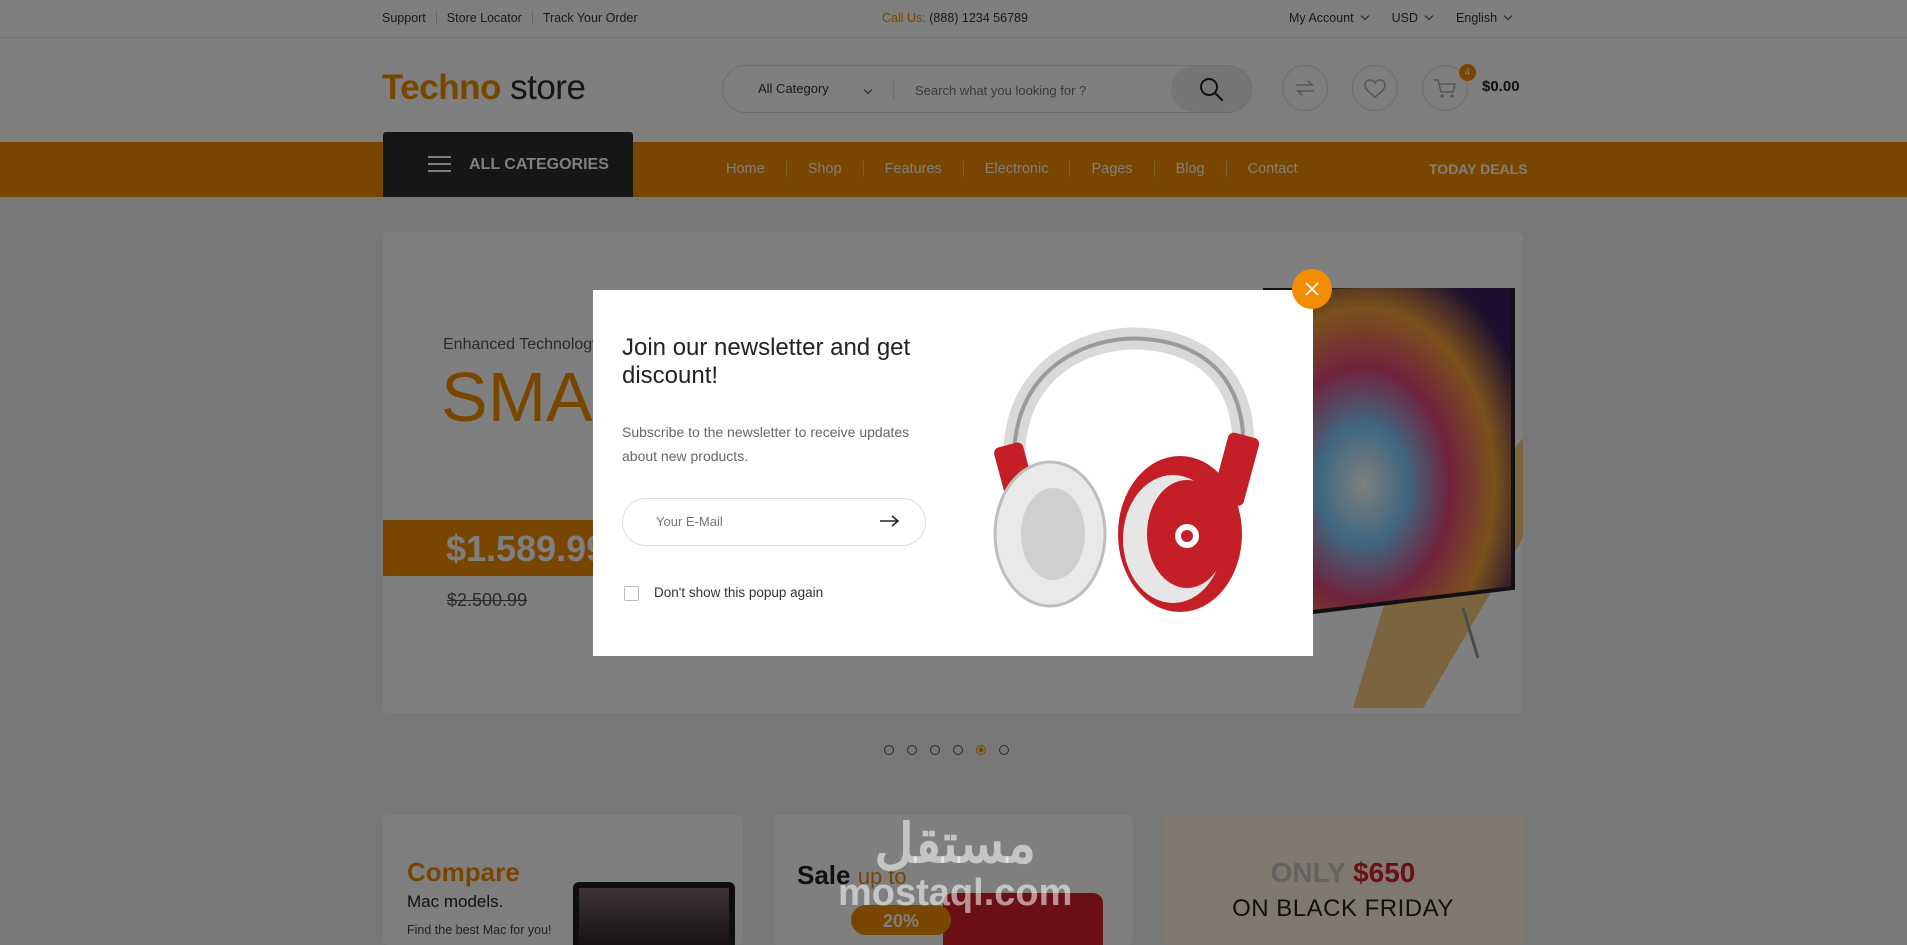 The width and height of the screenshot is (1907, 945). I want to click on watermark-latin: mostaql.com, so click(955, 893).